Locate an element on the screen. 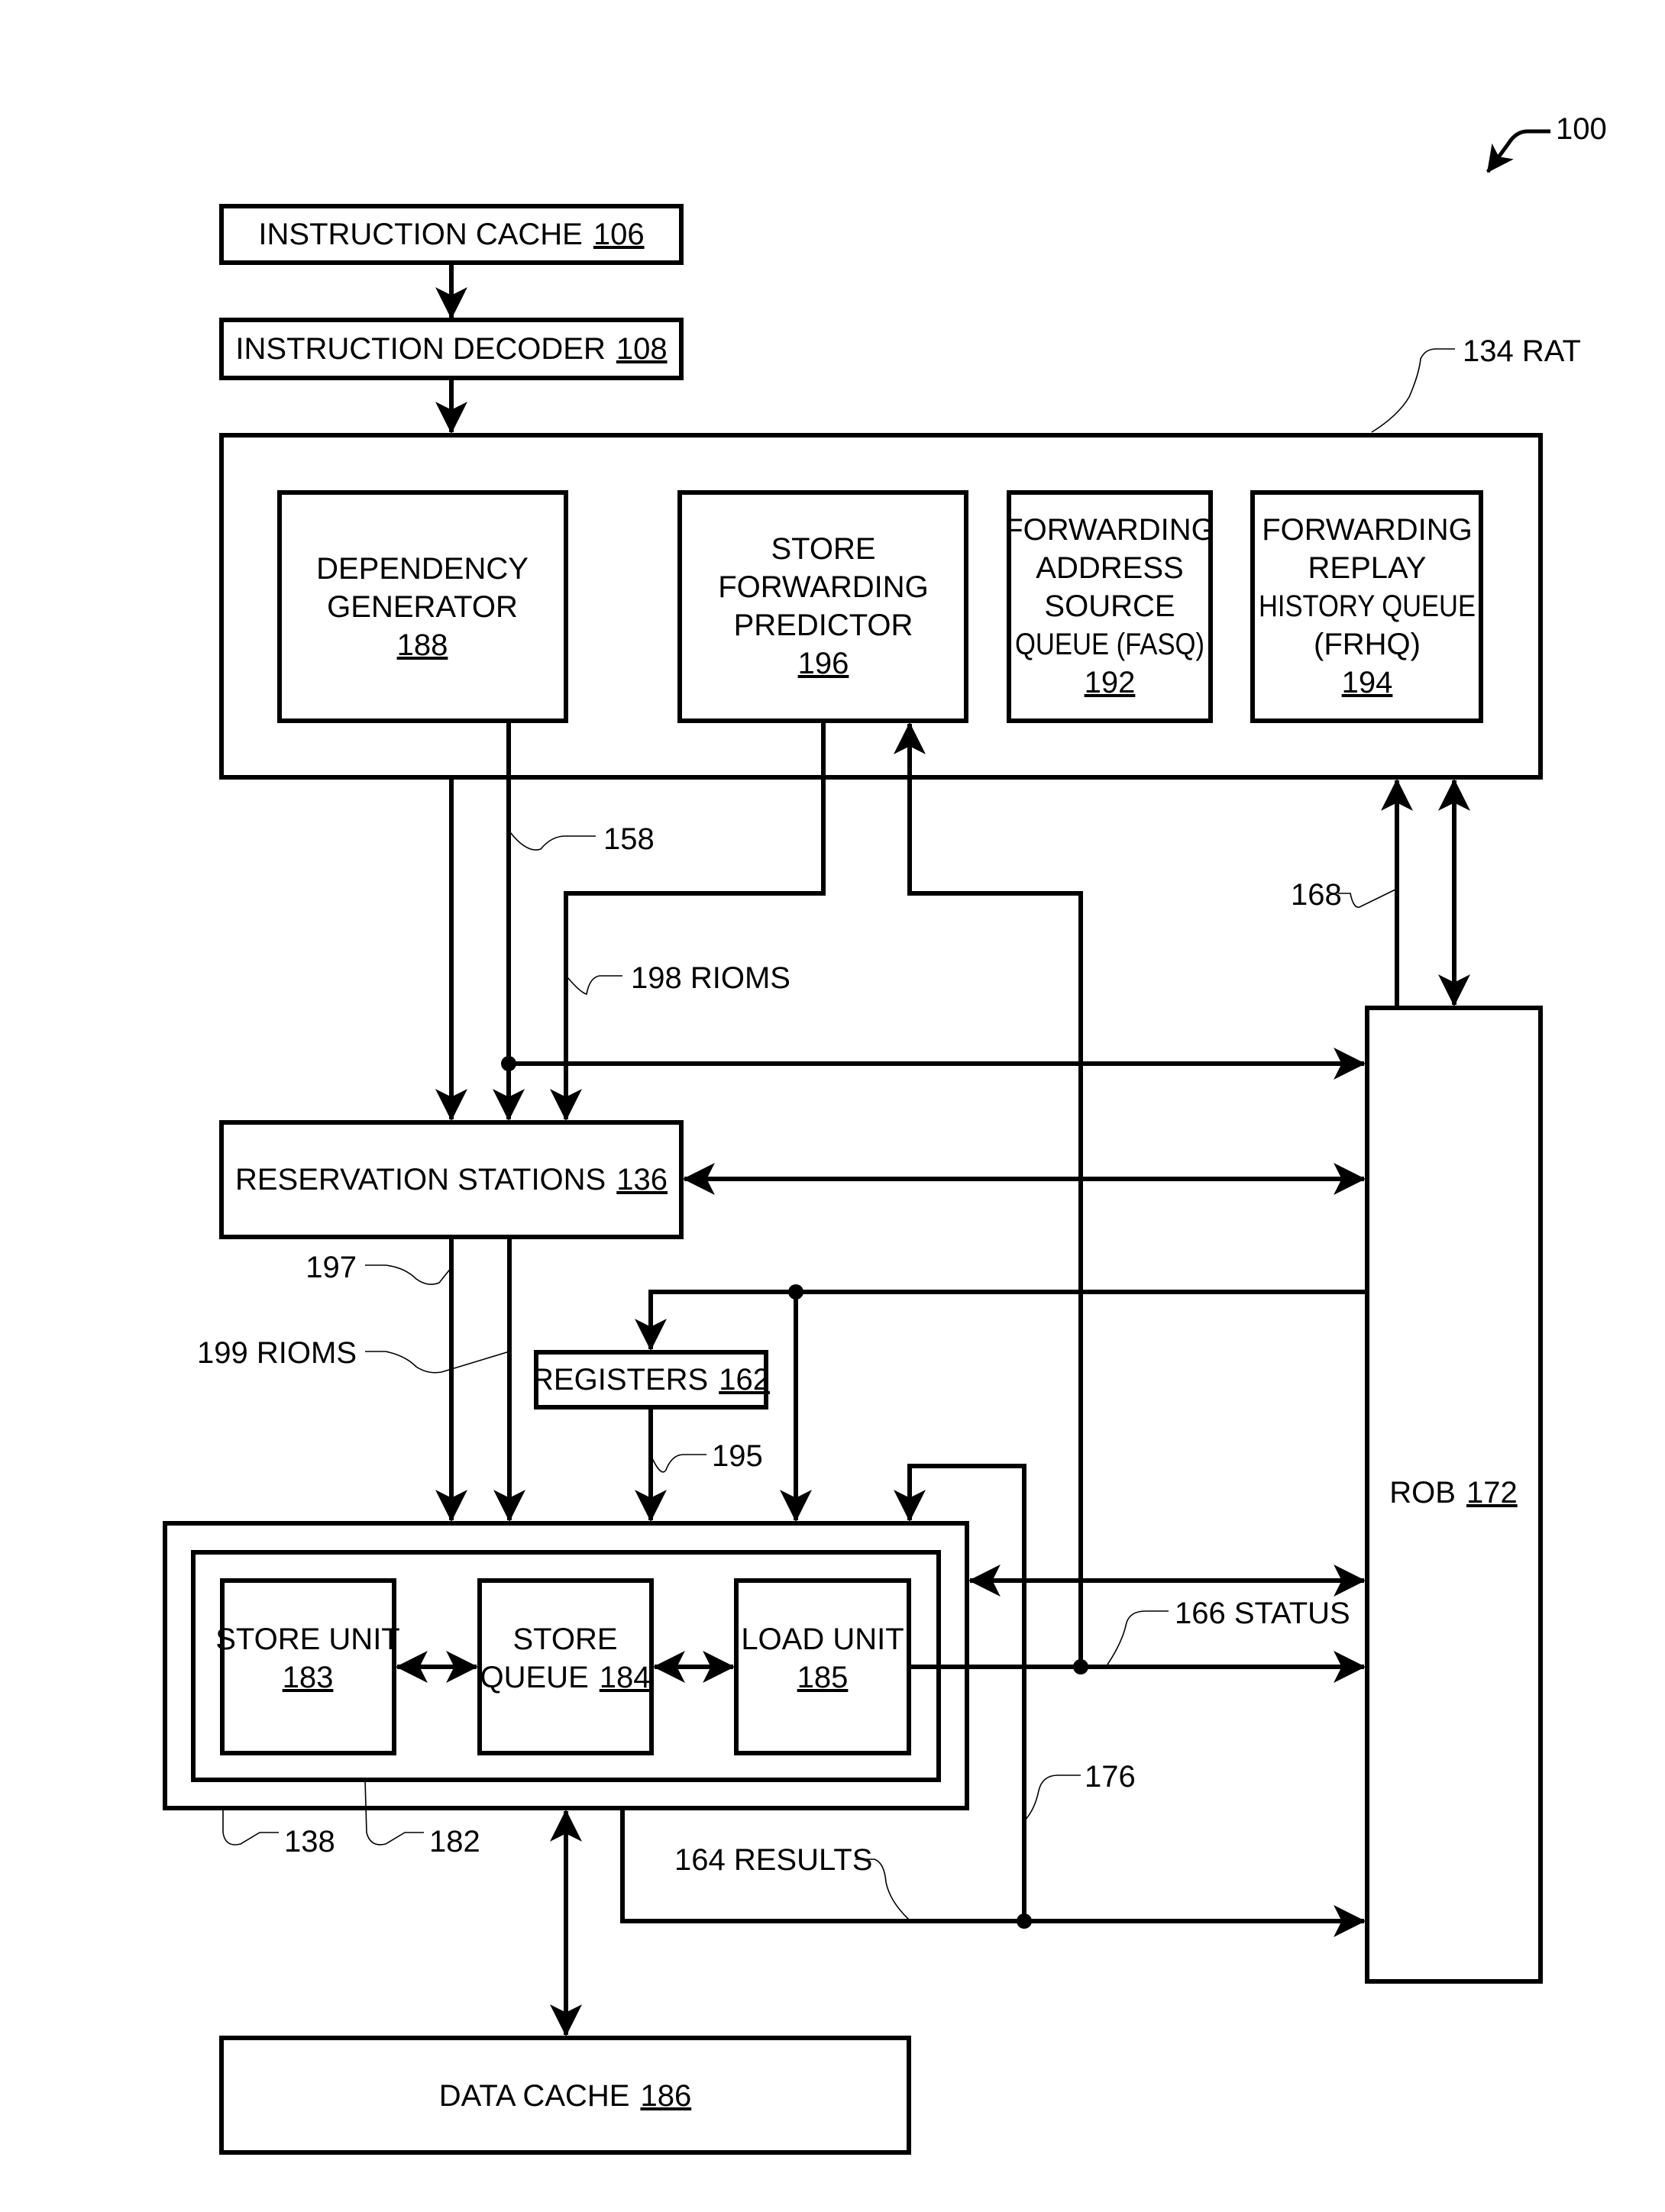 This screenshot has height=2212, width=1665. store-queue-line-1: STORE is located at coordinates (565, 1639).